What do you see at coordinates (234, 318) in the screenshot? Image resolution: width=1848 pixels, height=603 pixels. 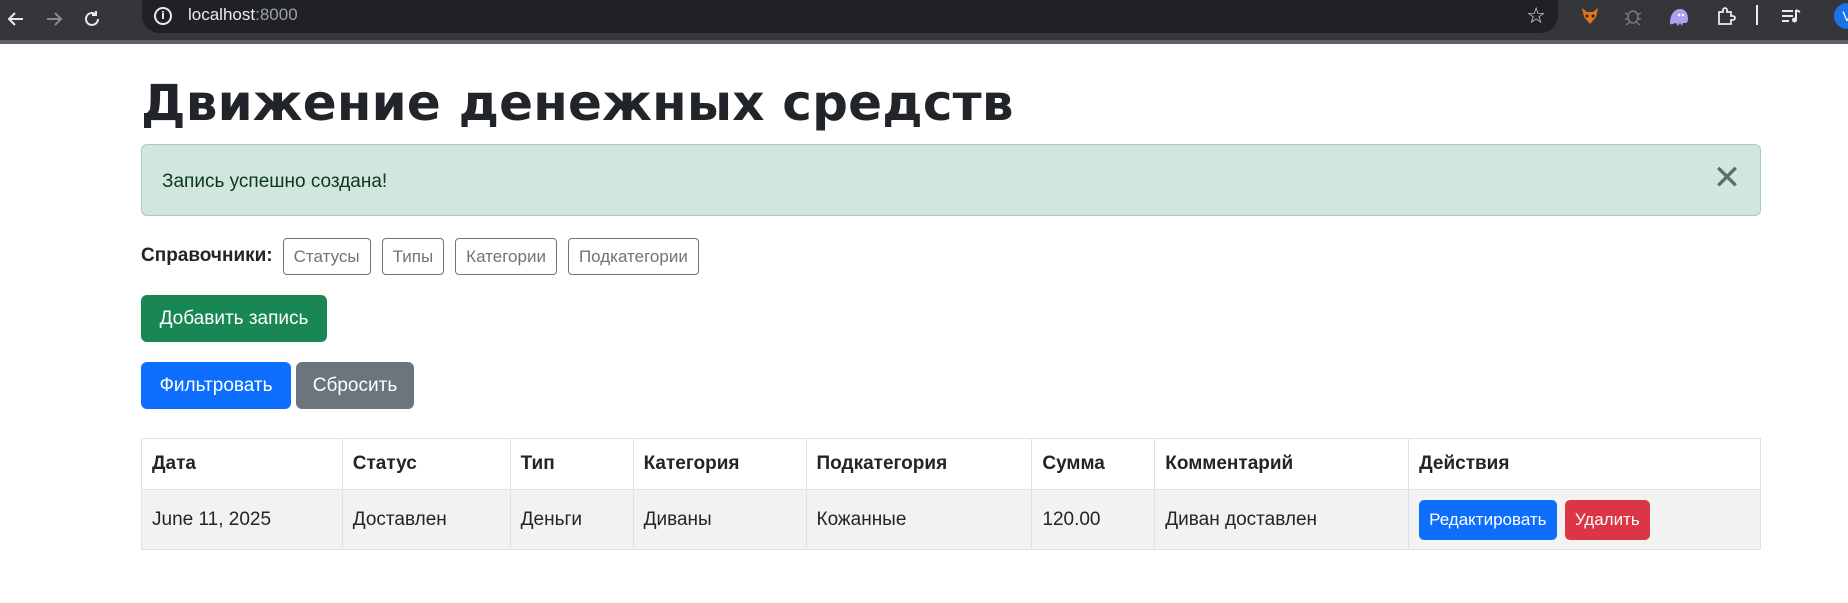 I see `add-record-button: Добавить запись` at bounding box center [234, 318].